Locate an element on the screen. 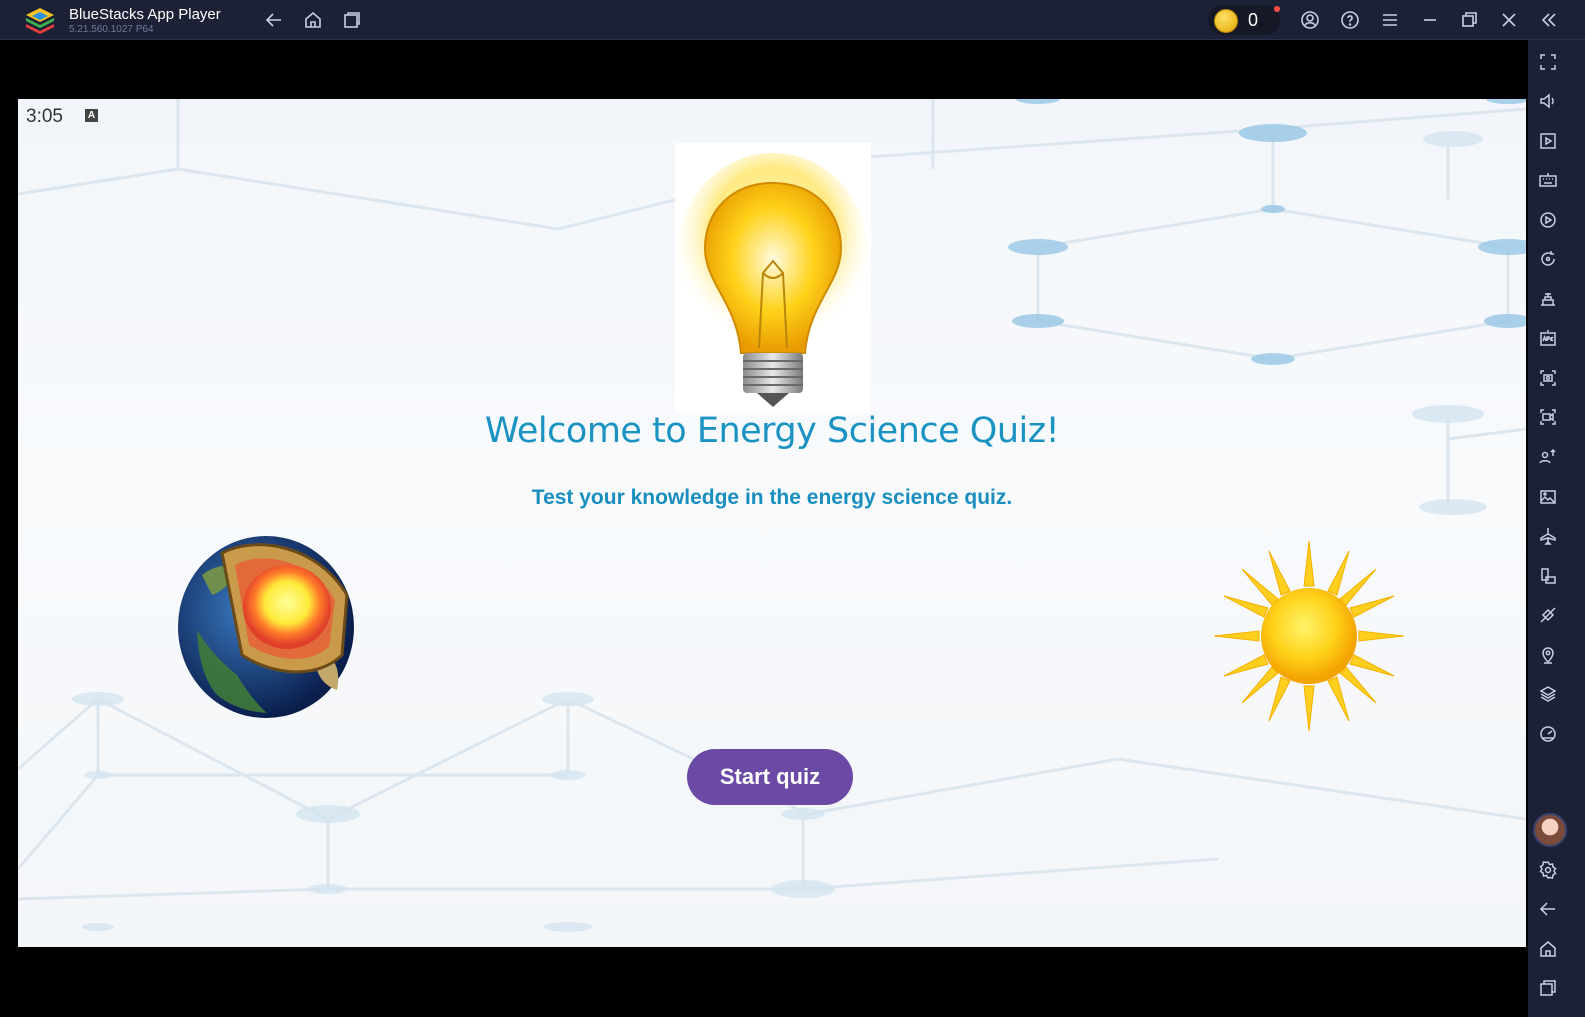 The height and width of the screenshot is (1017, 1585). help-icon is located at coordinates (1350, 20).